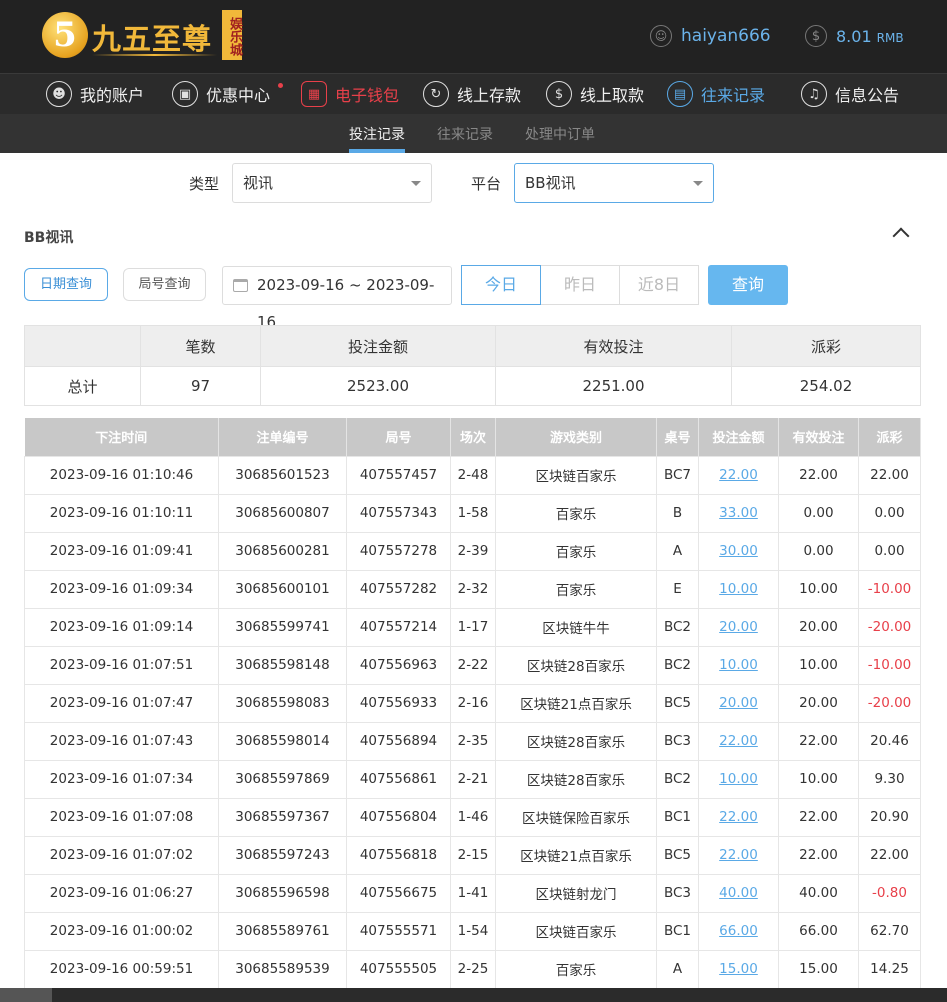  I want to click on chevron-up-icon, so click(901, 236).